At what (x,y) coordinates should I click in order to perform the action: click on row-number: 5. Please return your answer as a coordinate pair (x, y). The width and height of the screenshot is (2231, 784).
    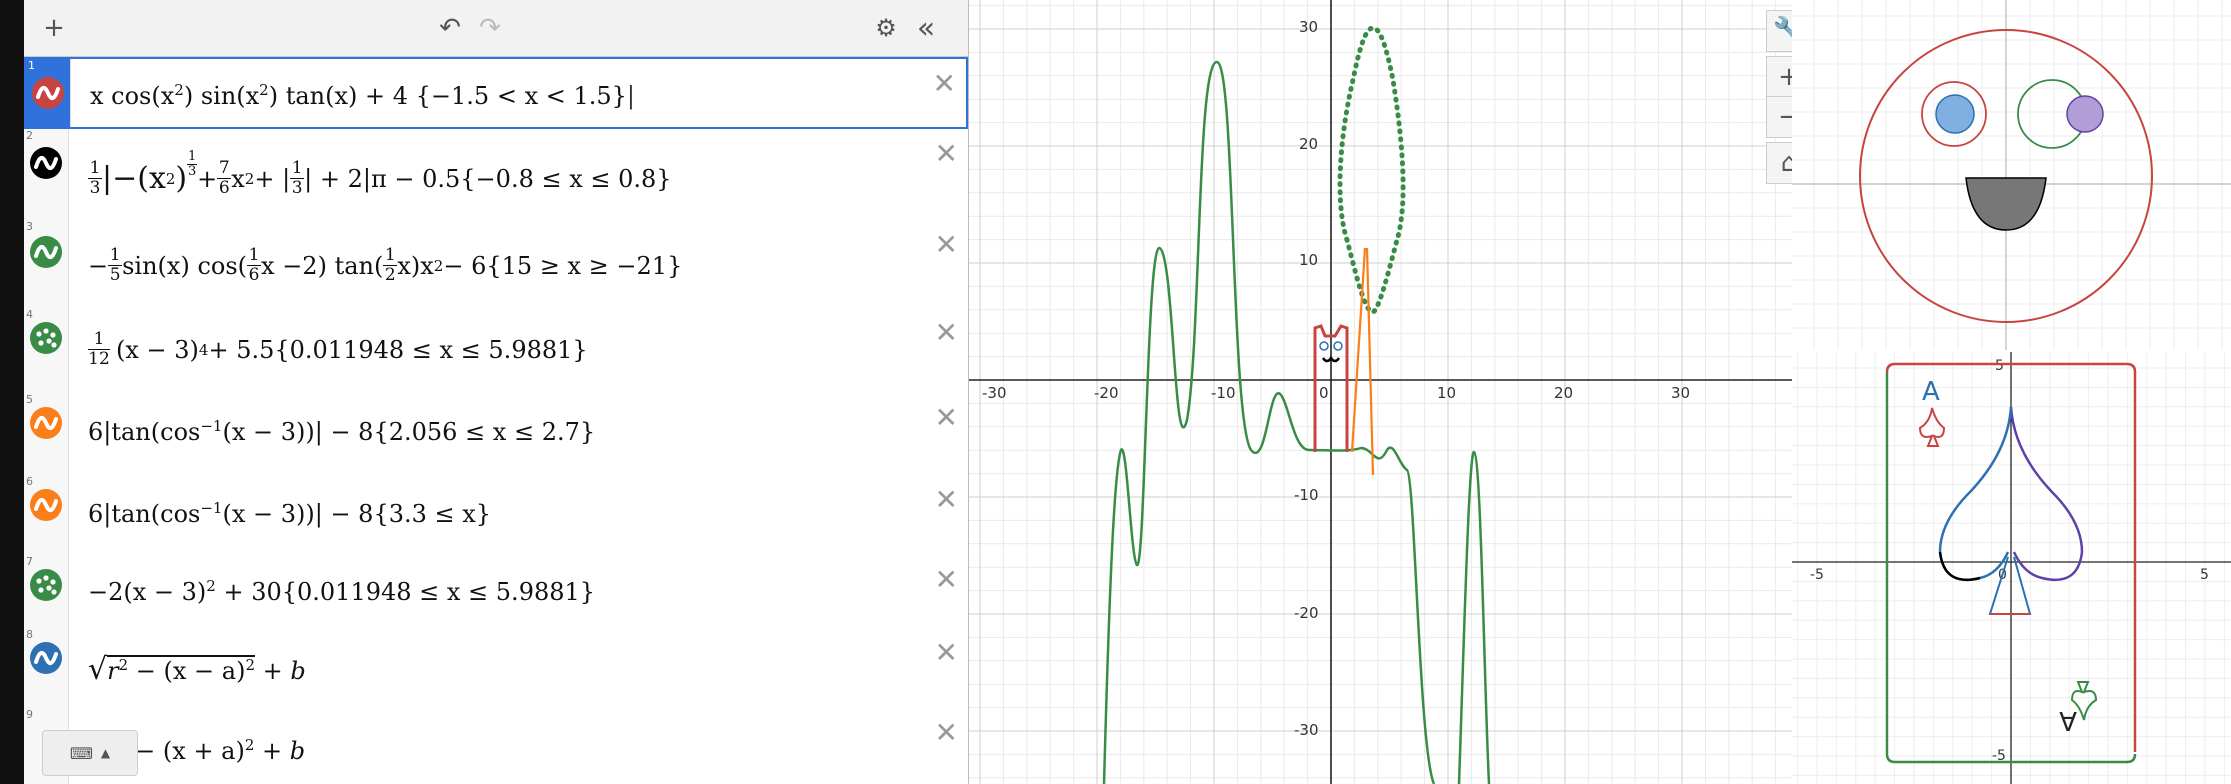
    Looking at the image, I should click on (29, 399).